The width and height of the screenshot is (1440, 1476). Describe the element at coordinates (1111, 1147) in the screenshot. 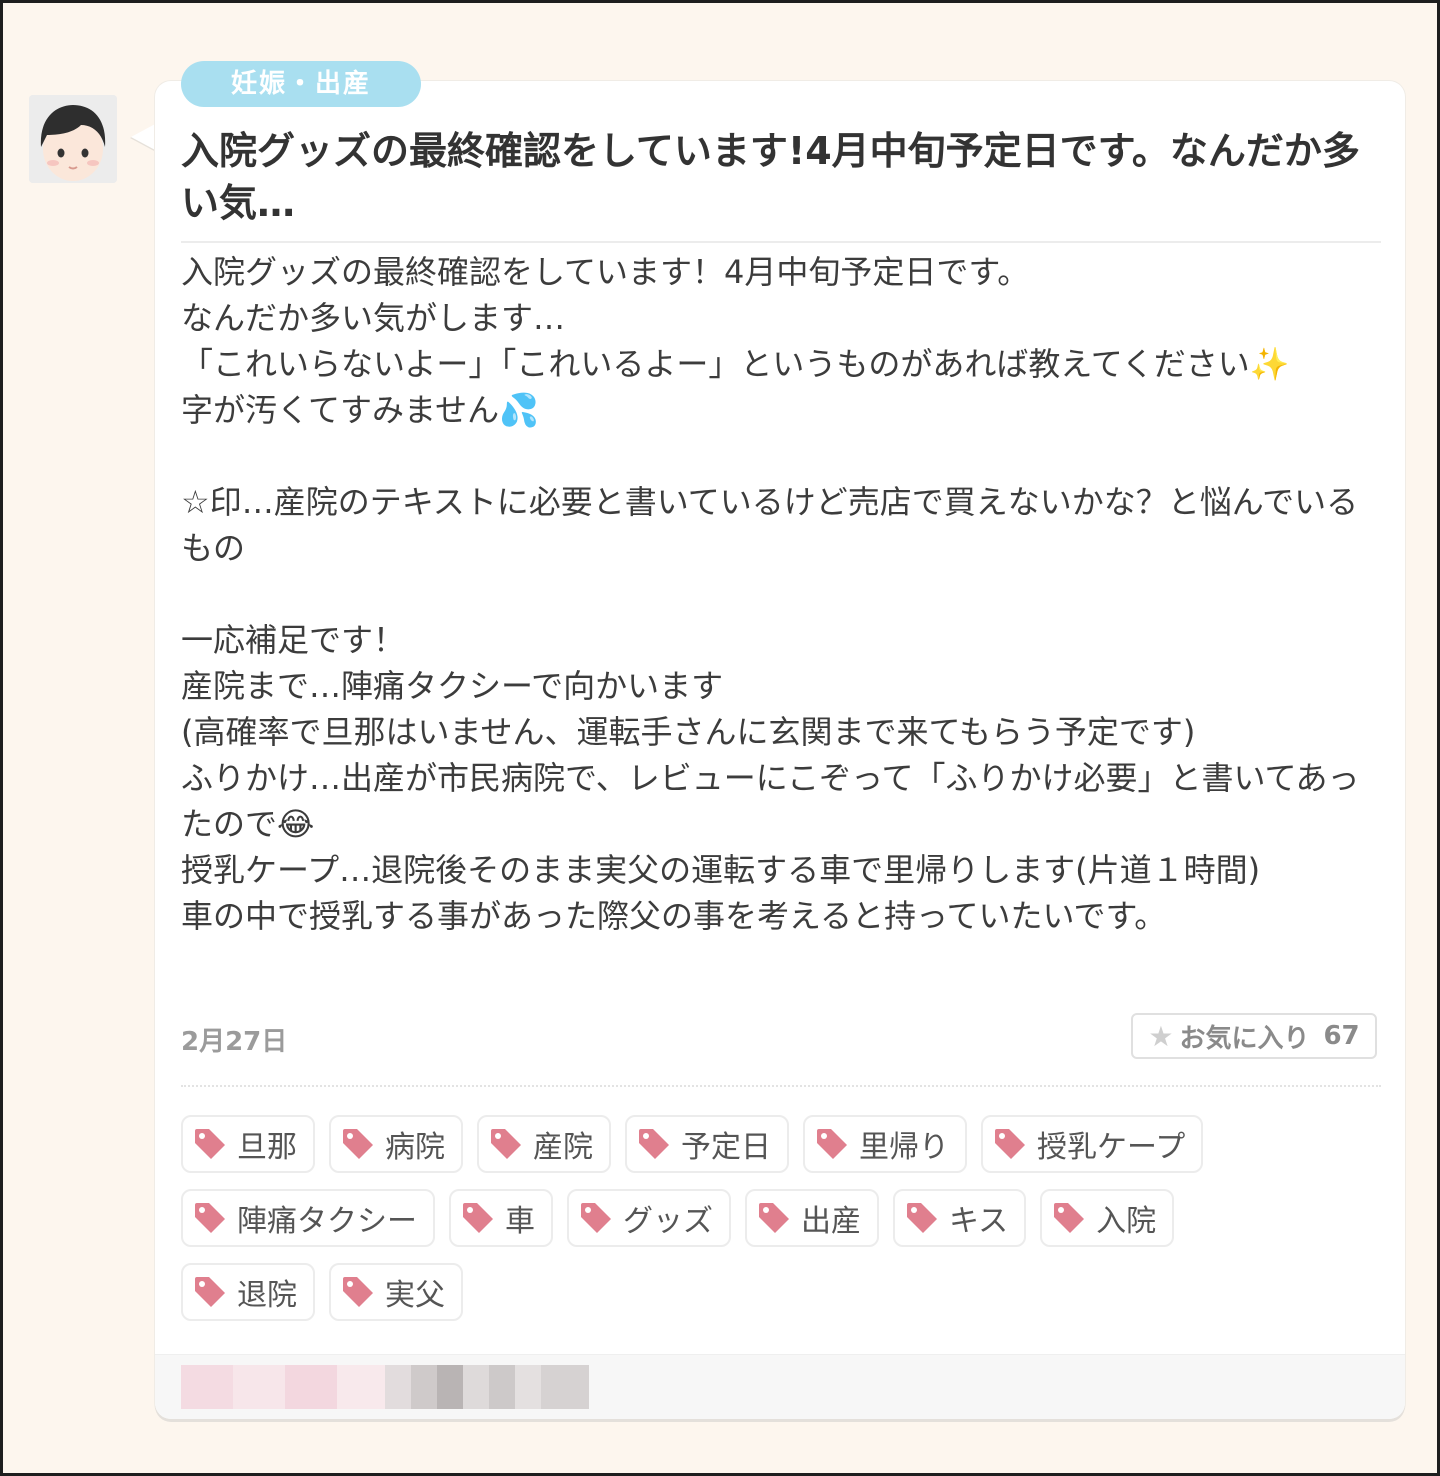

I see `tag-label: 授乳ケープ` at that location.